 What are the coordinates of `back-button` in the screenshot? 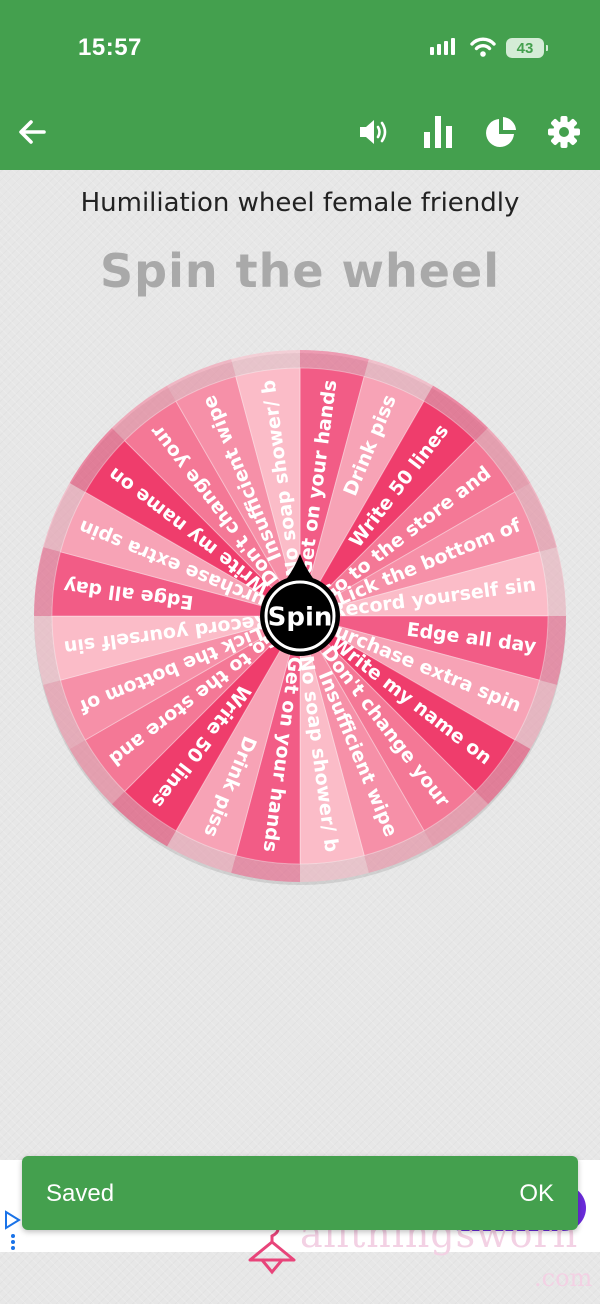 It's located at (32, 132).